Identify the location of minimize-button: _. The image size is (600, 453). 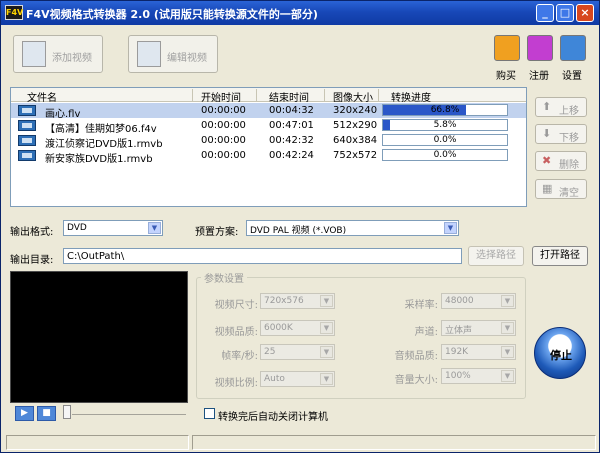
(545, 13).